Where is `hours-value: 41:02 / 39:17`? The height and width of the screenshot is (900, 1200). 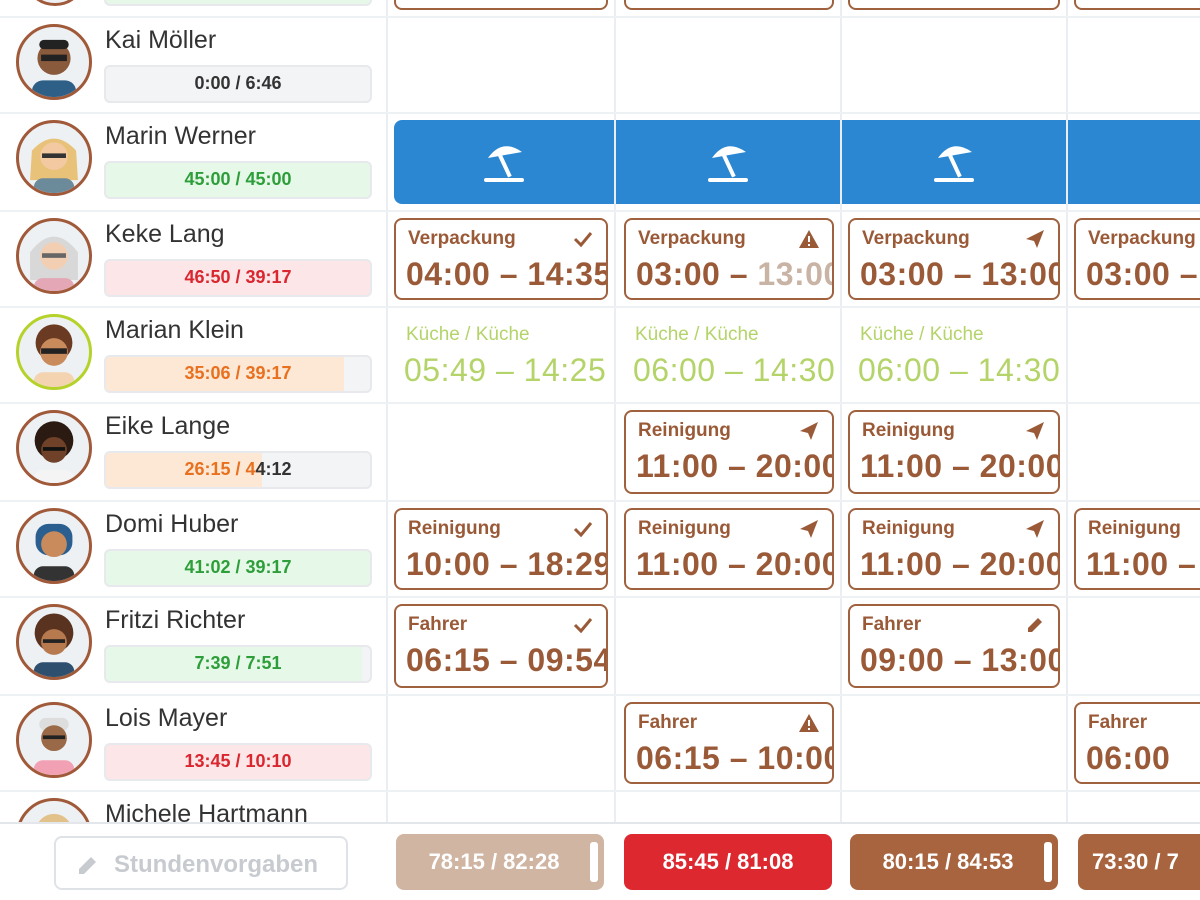
hours-value: 41:02 / 39:17 is located at coordinates (238, 567).